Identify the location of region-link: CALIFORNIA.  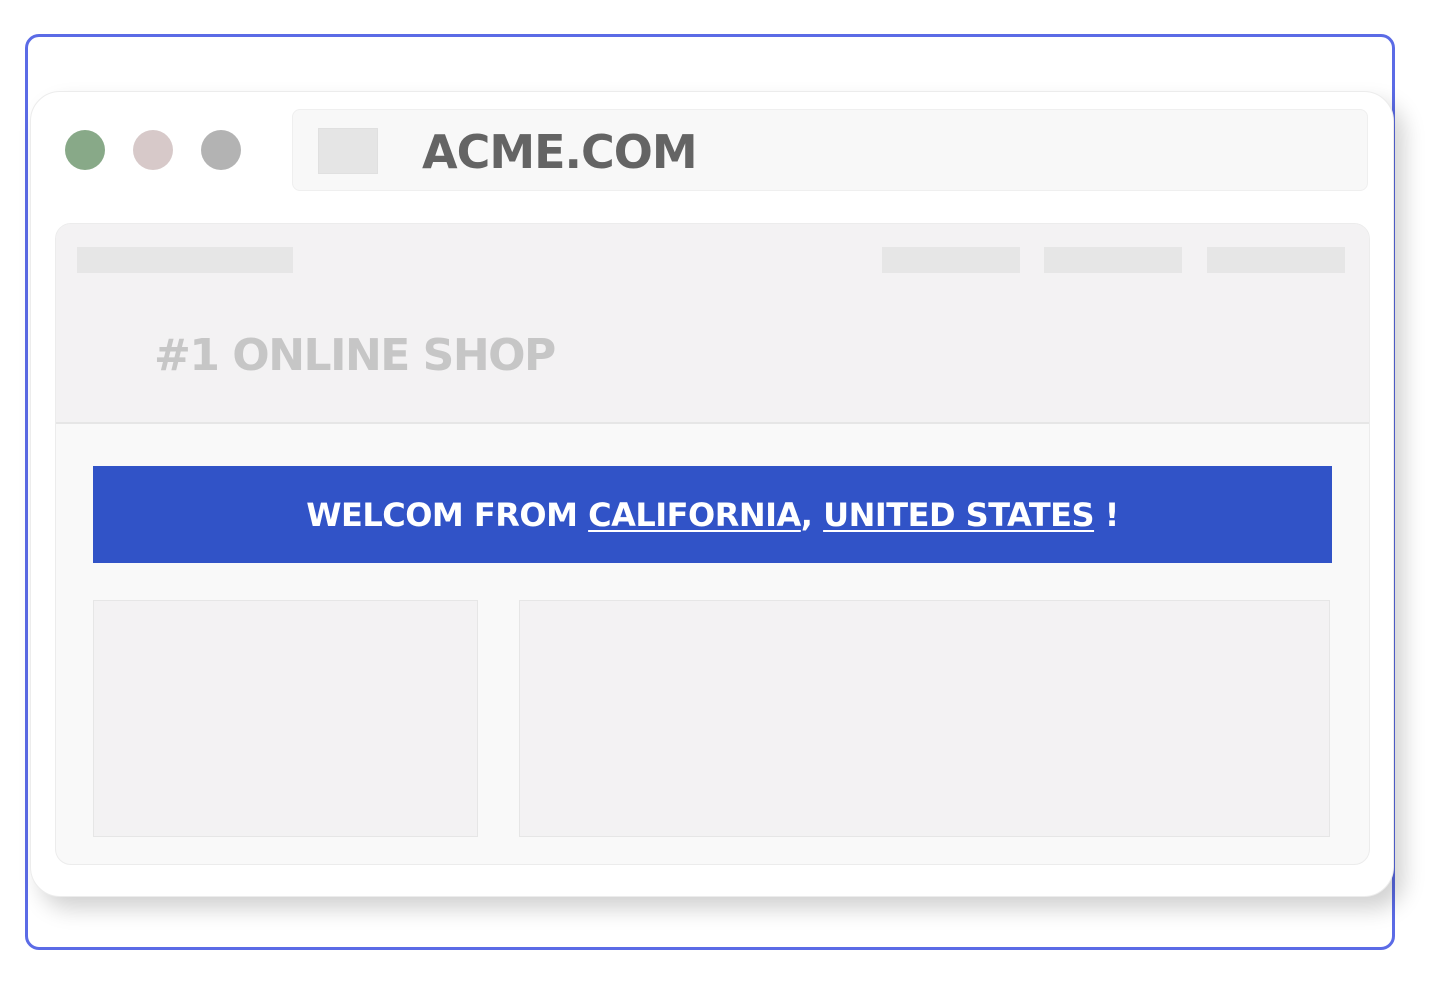
(694, 515).